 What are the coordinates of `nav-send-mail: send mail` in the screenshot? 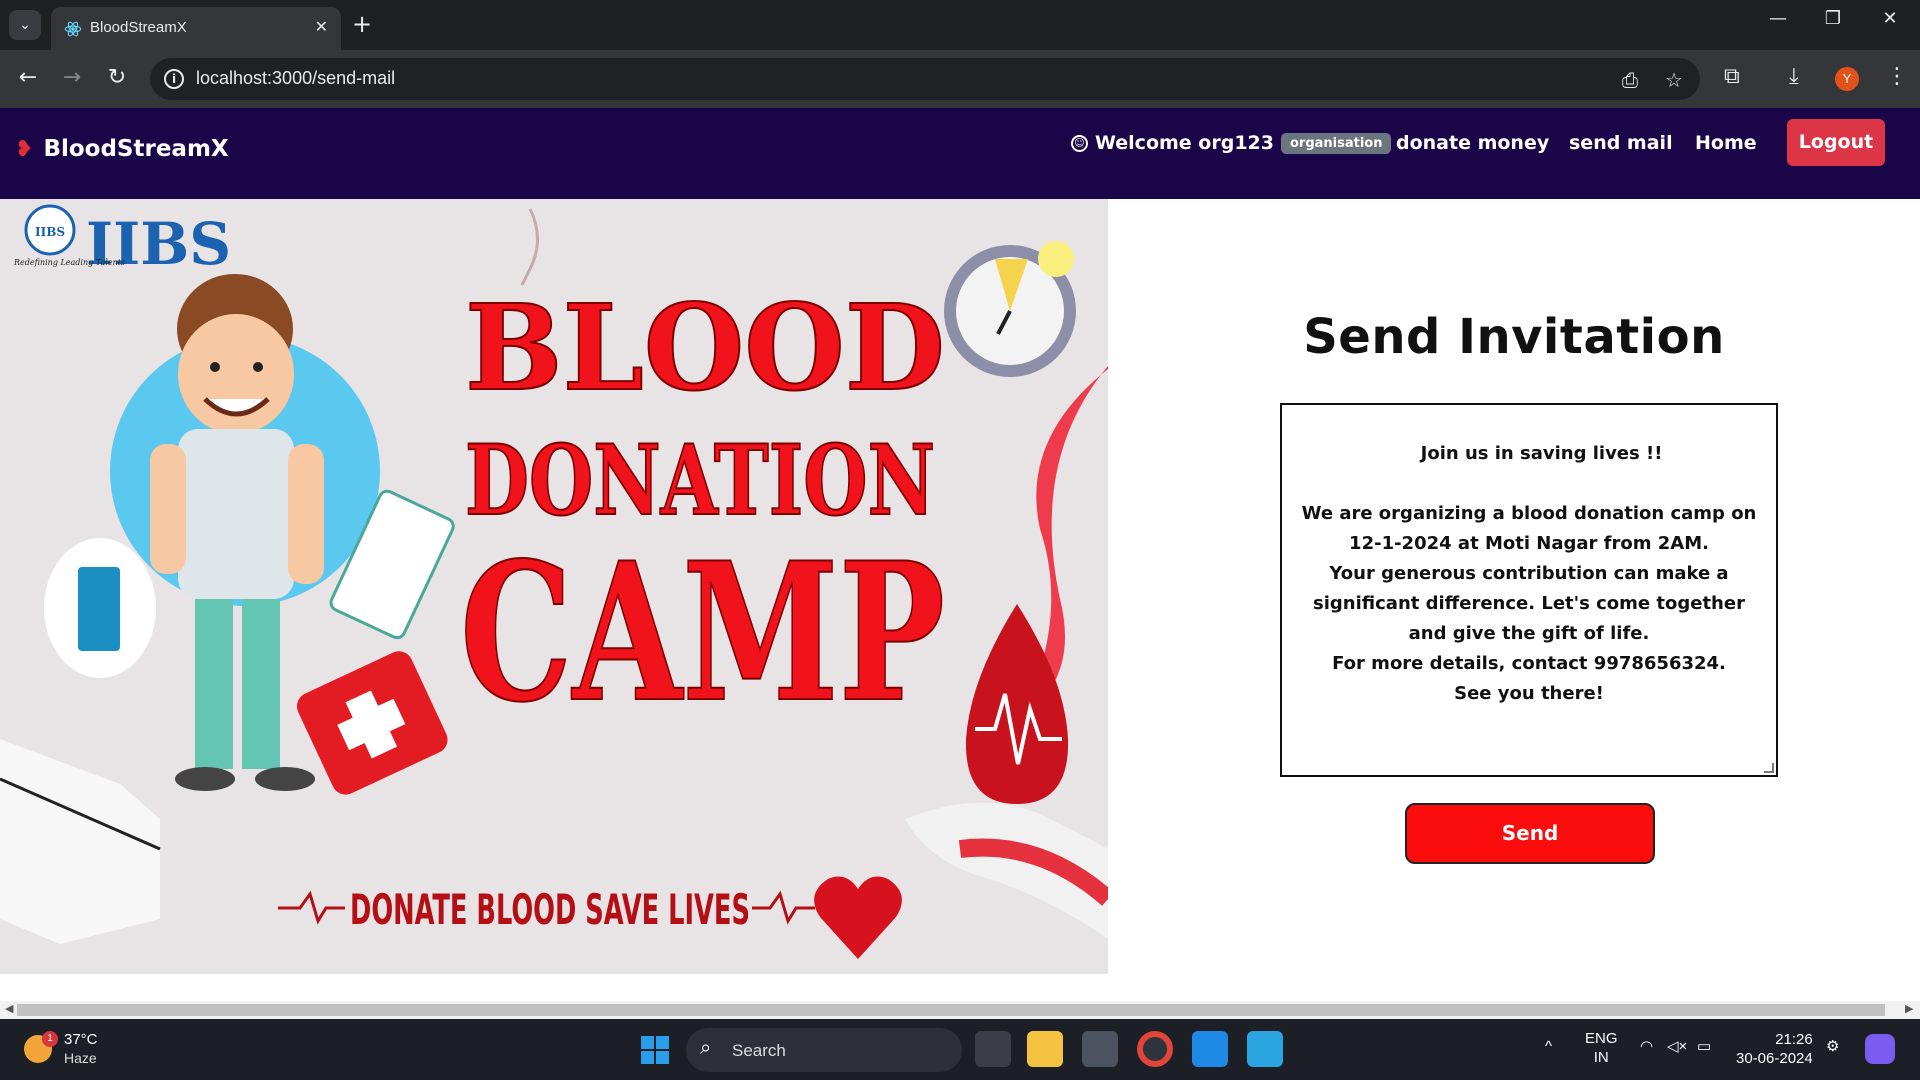 It's located at (1621, 143).